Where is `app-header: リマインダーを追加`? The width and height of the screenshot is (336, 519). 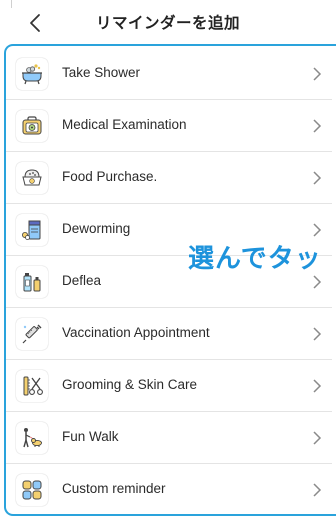
app-header: リマインダーを追加 is located at coordinates (168, 22).